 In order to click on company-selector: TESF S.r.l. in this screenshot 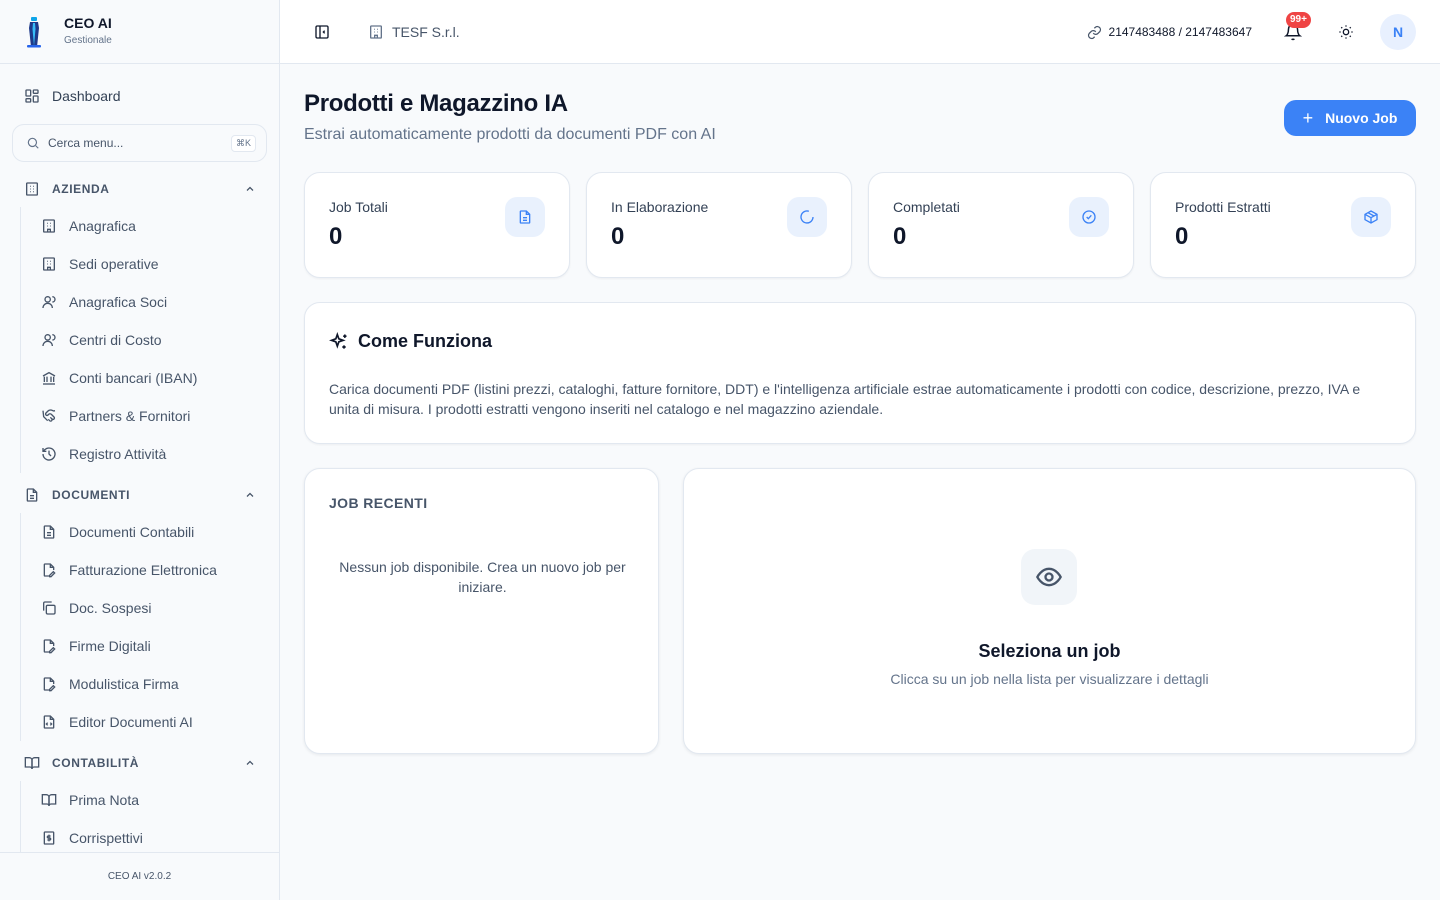, I will do `click(414, 32)`.